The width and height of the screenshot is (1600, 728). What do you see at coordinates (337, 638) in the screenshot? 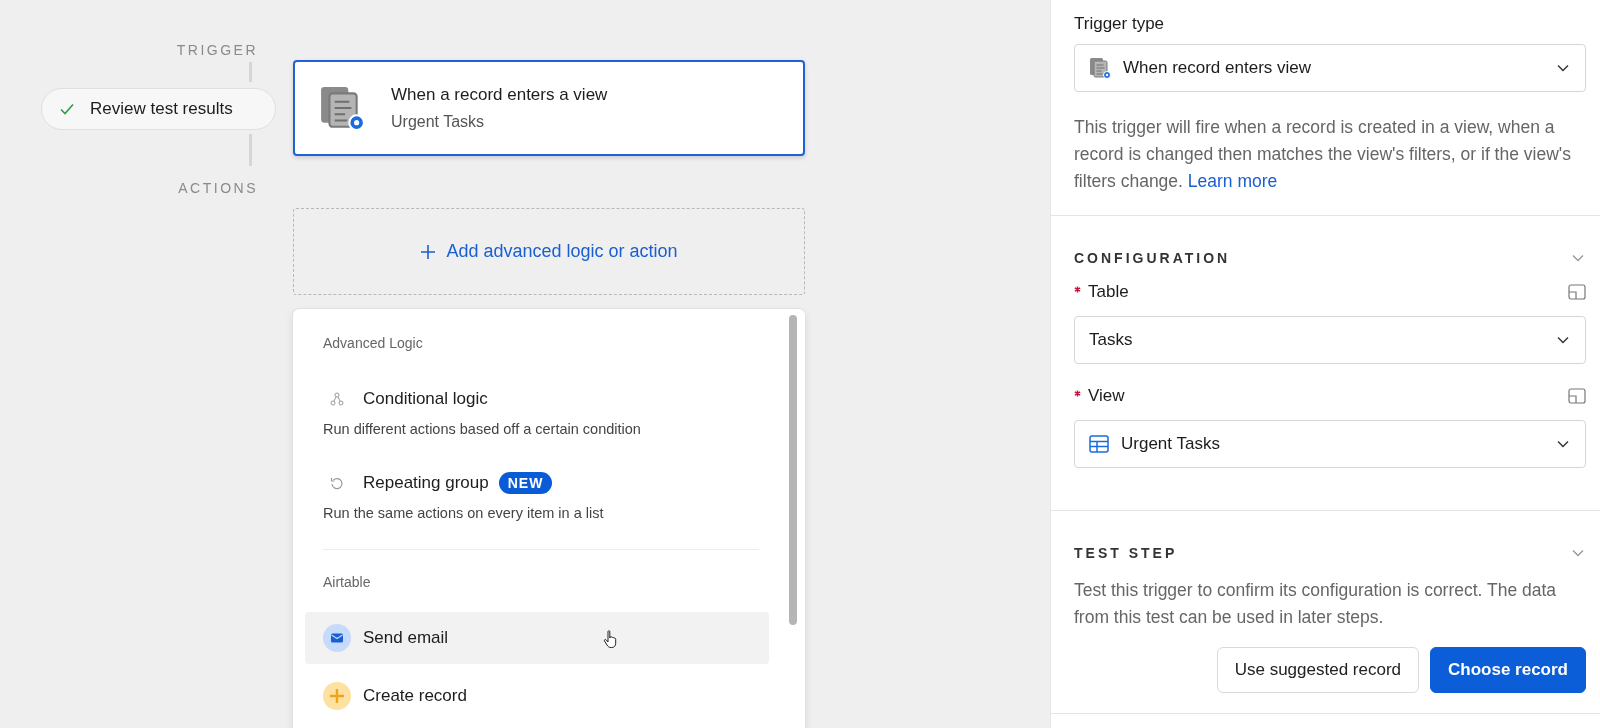
I see `envelope-icon` at bounding box center [337, 638].